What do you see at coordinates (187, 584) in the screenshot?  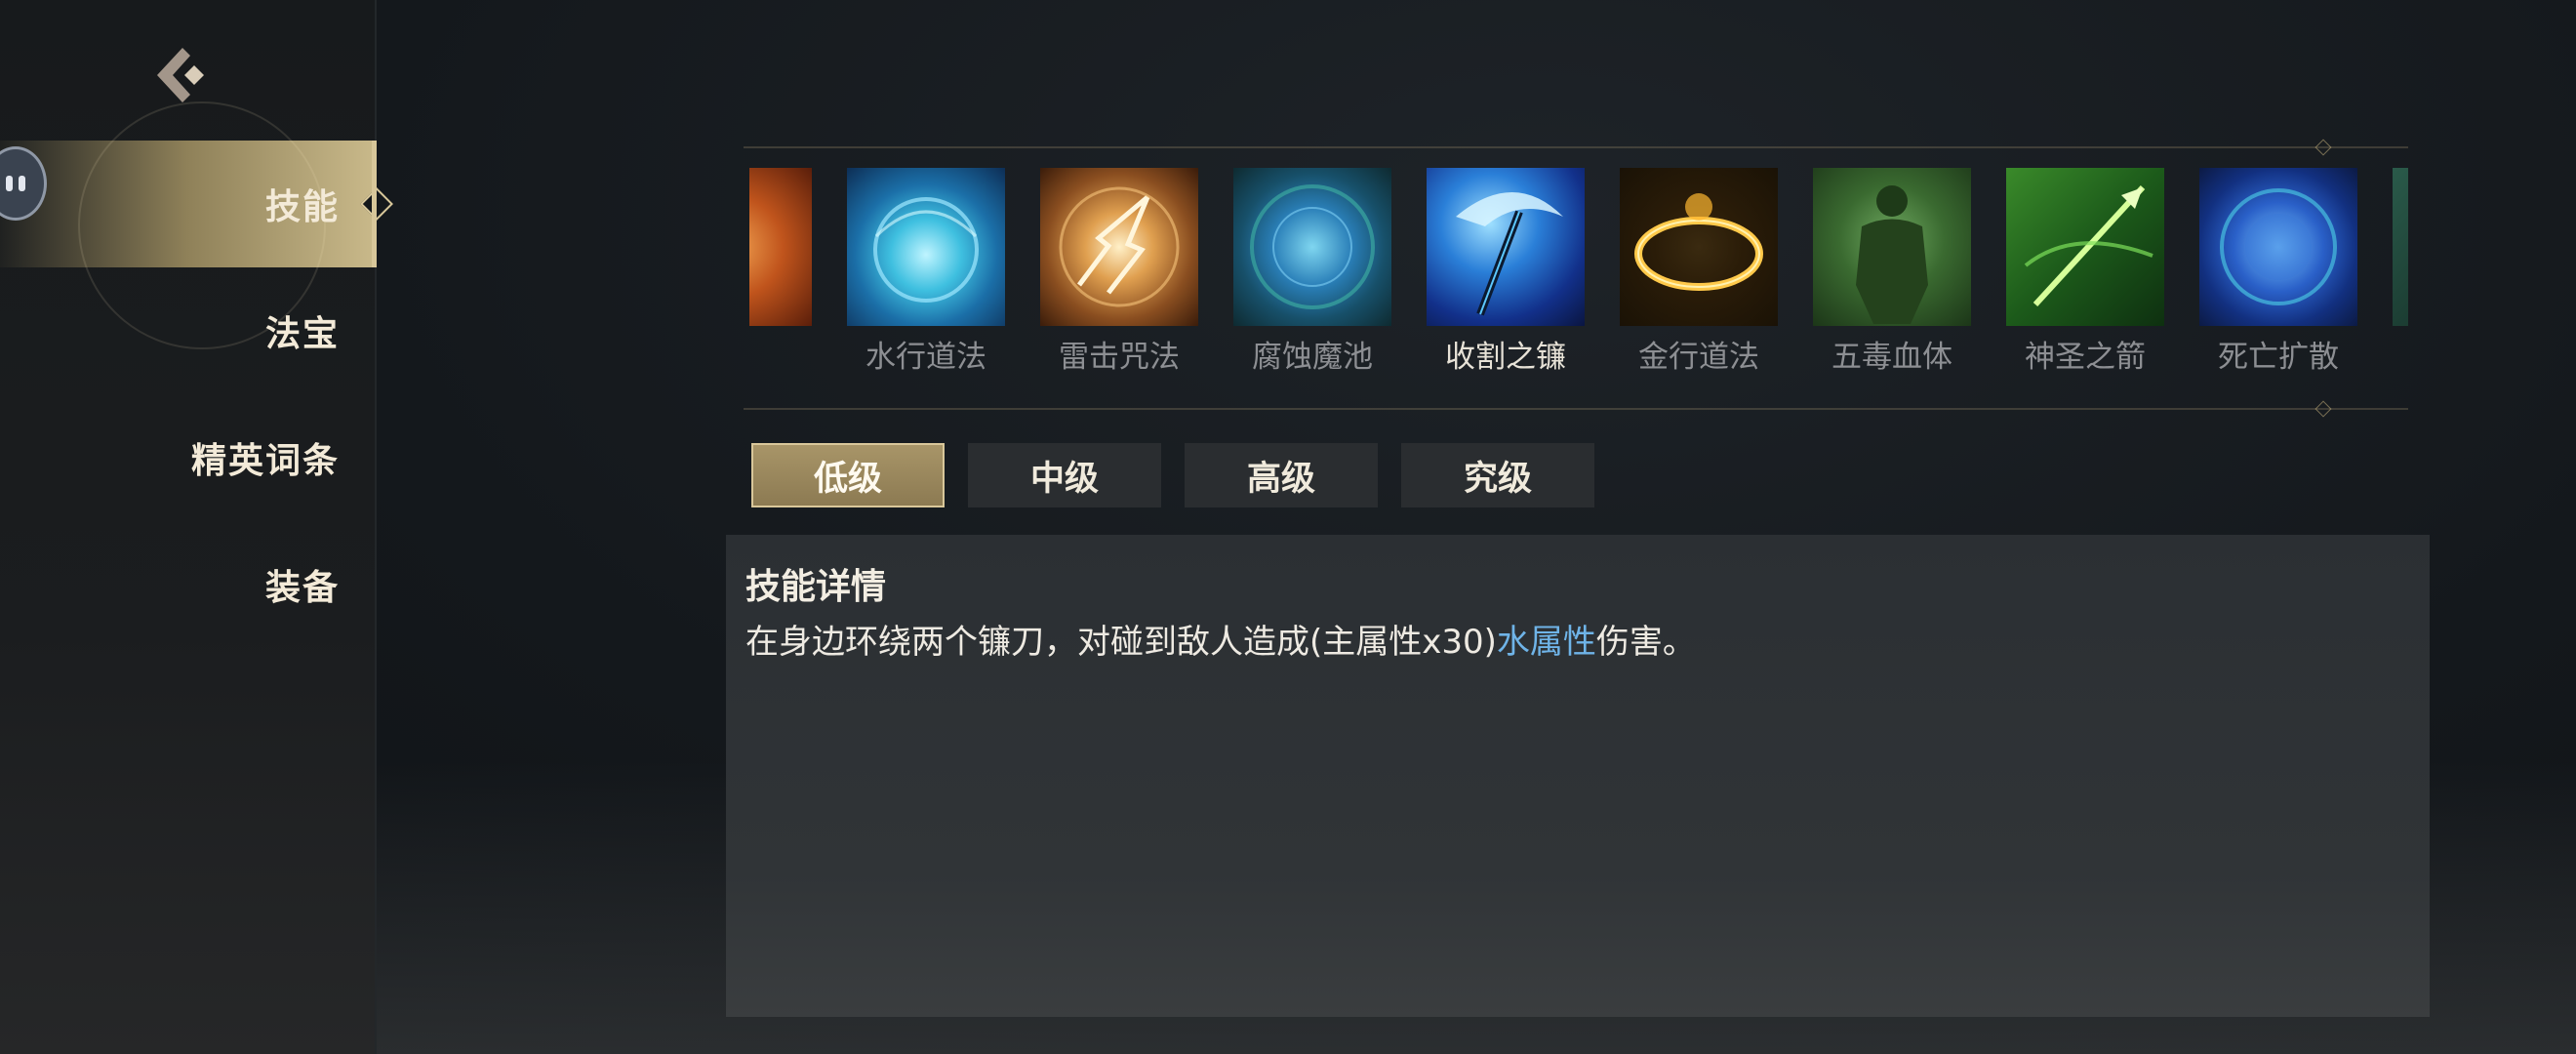 I see `sidebar-item-equipment: 装备` at bounding box center [187, 584].